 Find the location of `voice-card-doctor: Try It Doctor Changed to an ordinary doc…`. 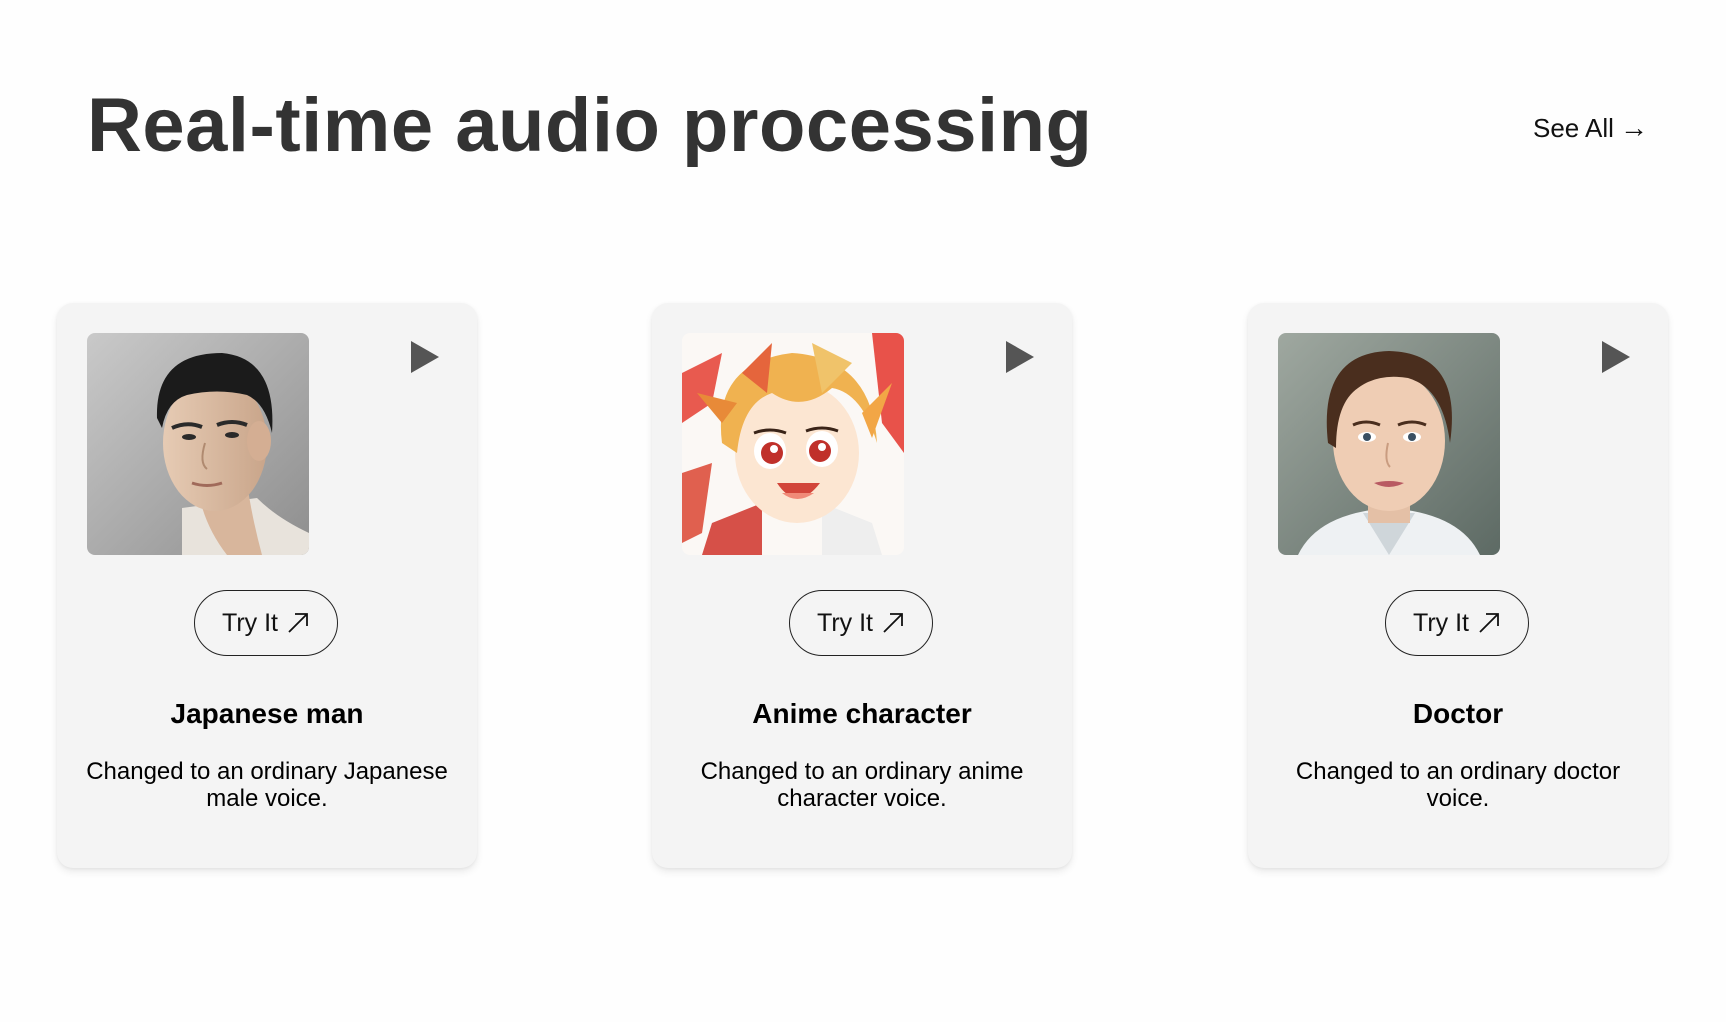

voice-card-doctor: Try It Doctor Changed to an ordinary doc… is located at coordinates (1458, 585).